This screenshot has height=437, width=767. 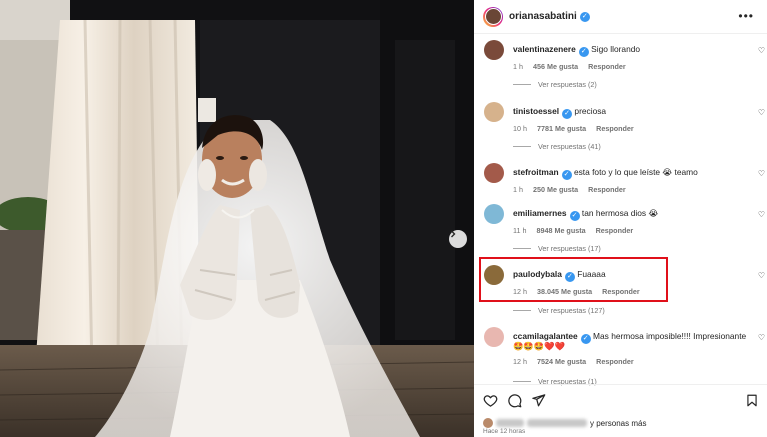 I want to click on comment-bubble-icon, so click(x=514, y=400).